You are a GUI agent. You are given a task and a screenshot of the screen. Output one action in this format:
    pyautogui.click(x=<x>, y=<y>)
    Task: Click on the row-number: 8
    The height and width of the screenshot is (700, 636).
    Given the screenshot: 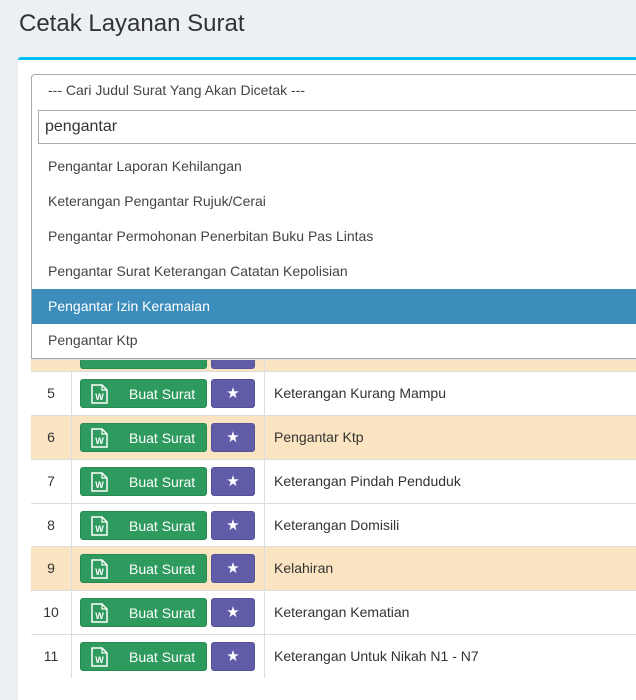 What is the action you would take?
    pyautogui.click(x=51, y=525)
    